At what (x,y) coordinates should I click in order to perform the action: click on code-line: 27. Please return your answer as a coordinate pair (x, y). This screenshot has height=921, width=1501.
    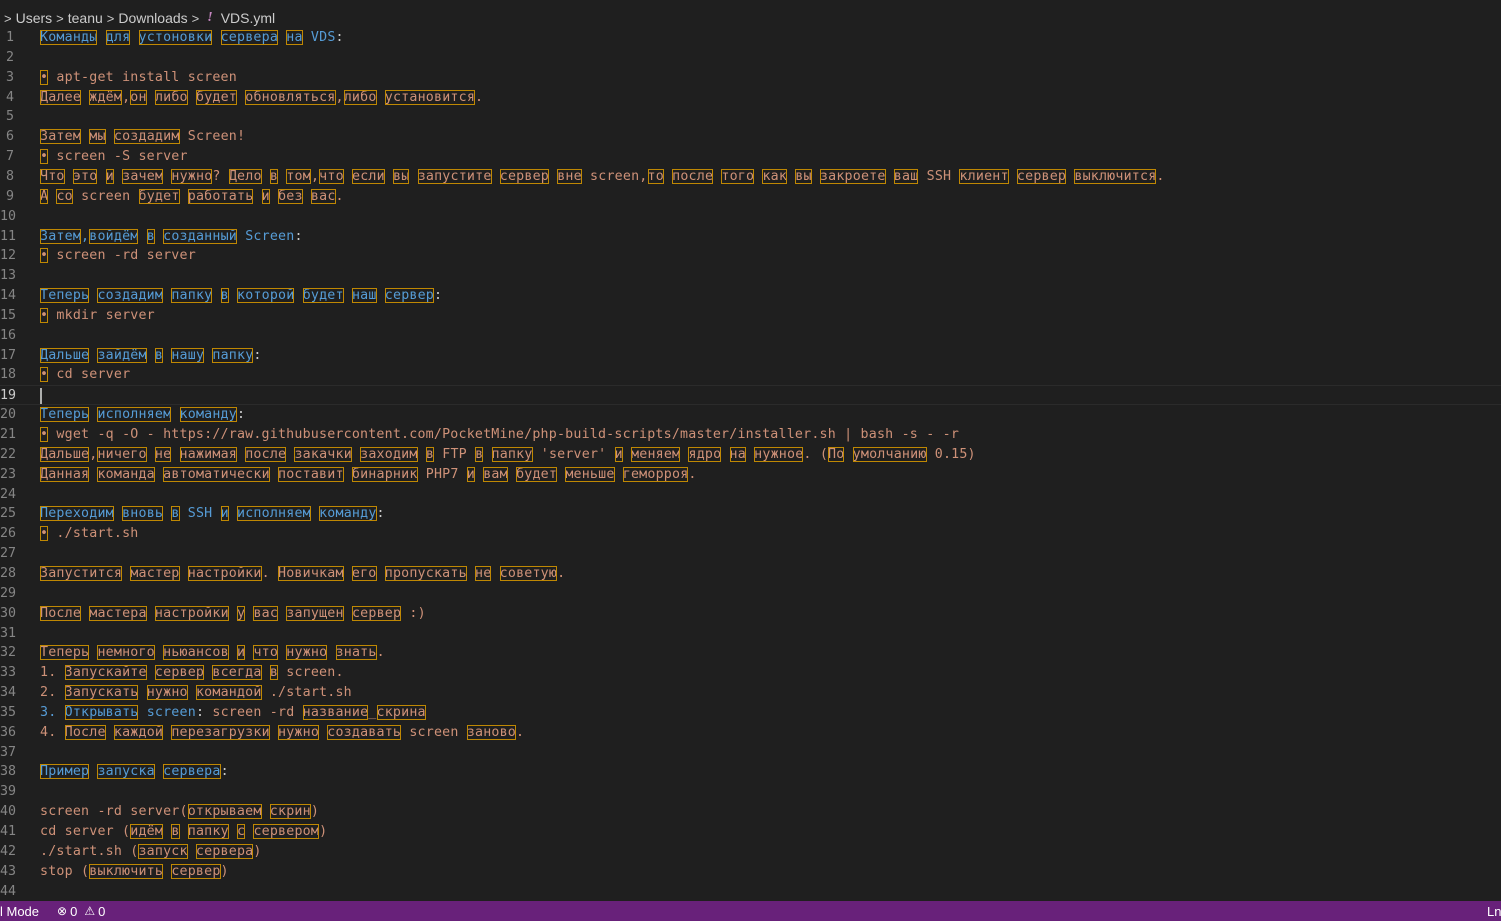
    Looking at the image, I should click on (750, 554).